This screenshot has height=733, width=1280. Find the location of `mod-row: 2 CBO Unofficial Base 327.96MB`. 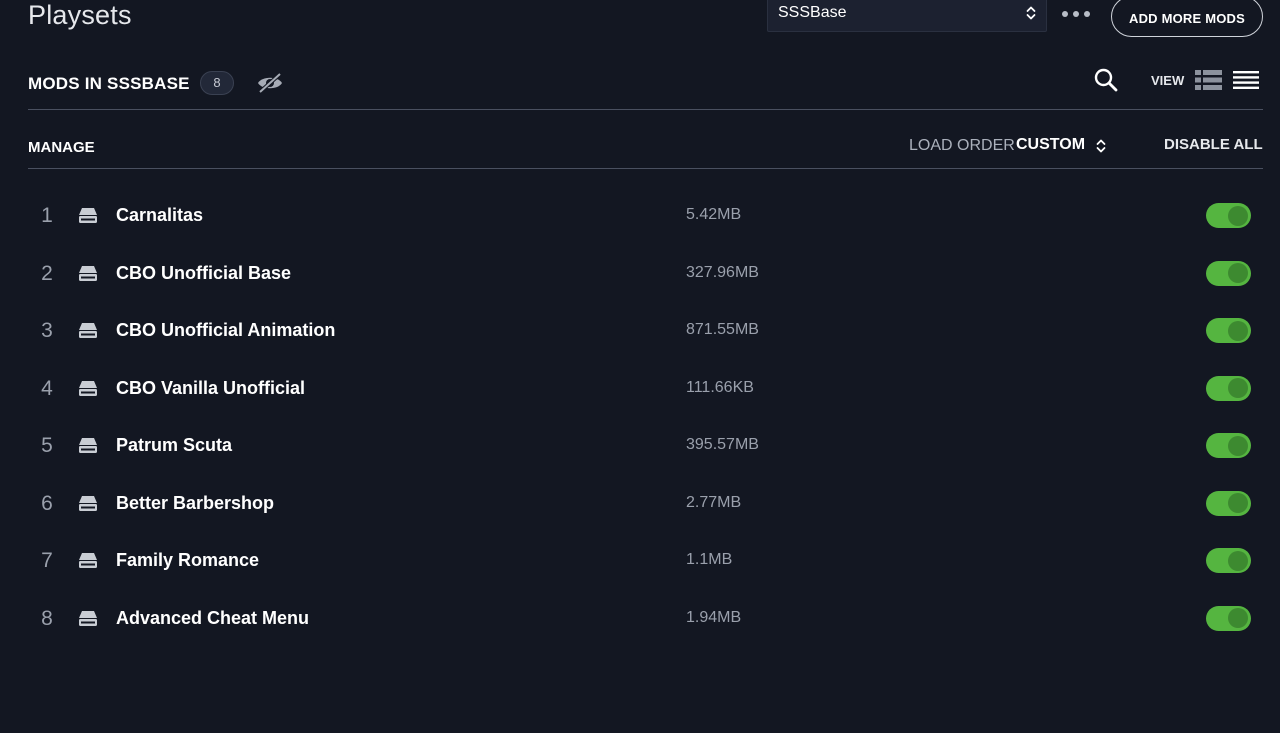

mod-row: 2 CBO Unofficial Base 327.96MB is located at coordinates (640, 274).